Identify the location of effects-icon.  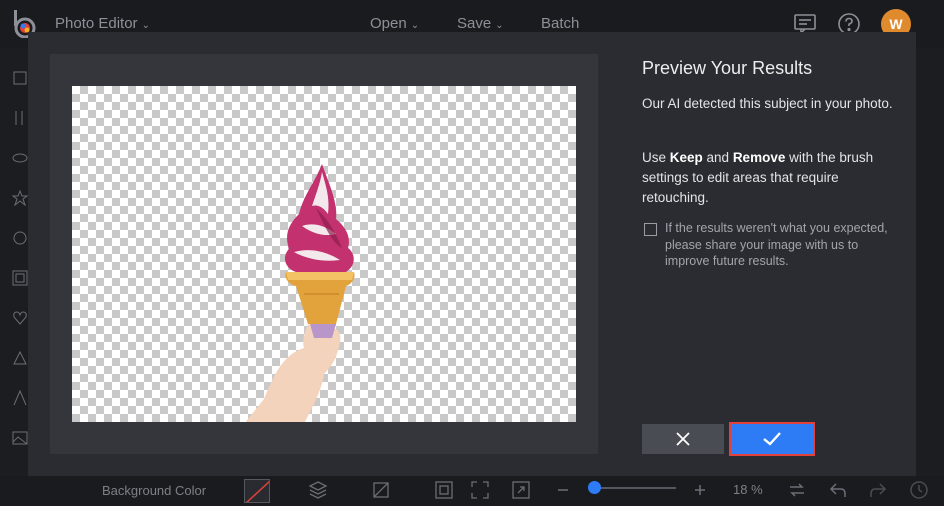
(20, 238).